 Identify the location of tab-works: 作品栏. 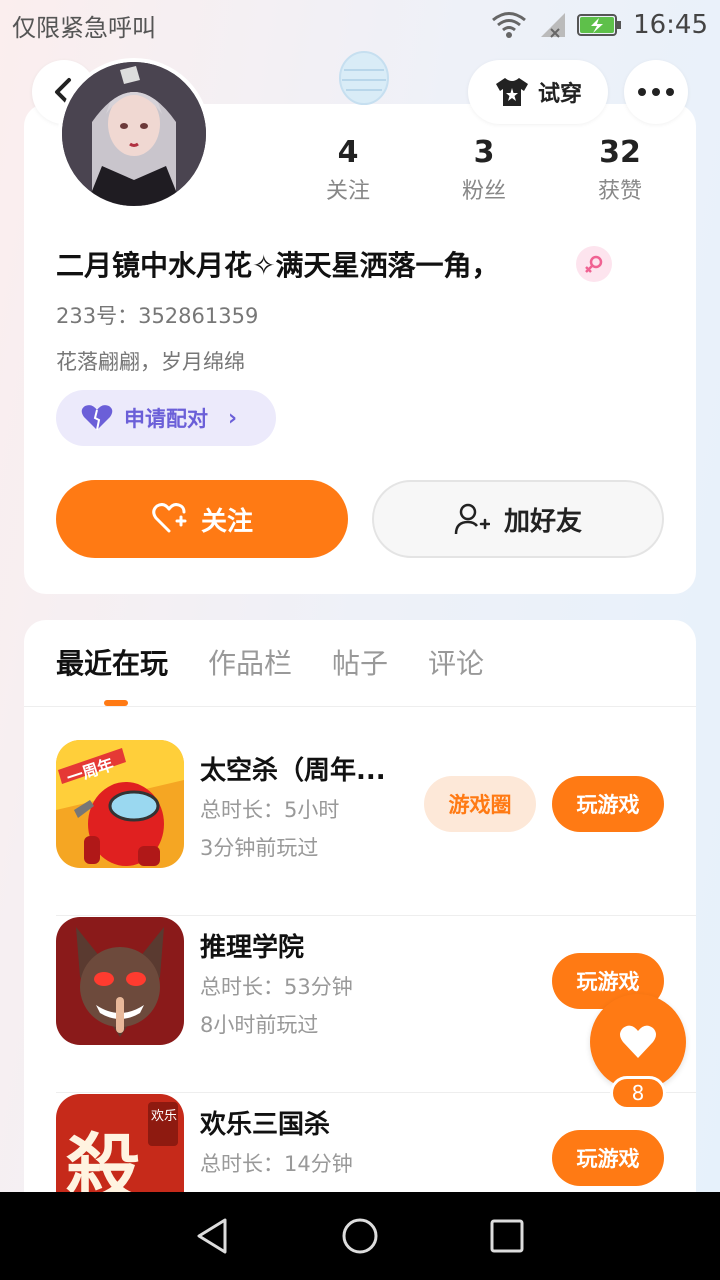
(250, 664).